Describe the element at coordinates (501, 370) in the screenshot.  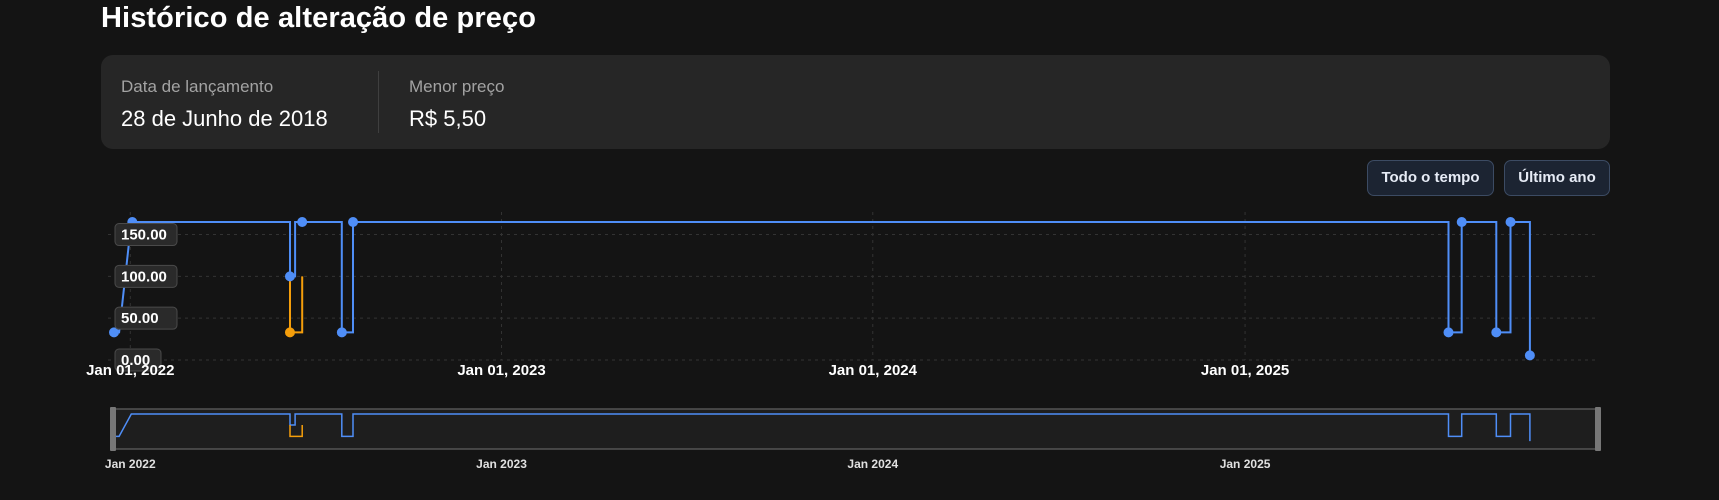
I see `x-tick-label: Jan 01, 2023` at that location.